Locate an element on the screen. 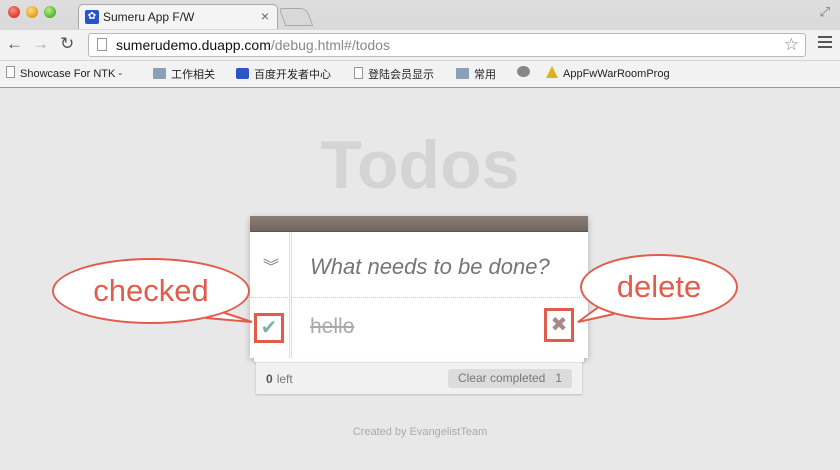 Image resolution: width=840 pixels, height=470 pixels. callout-tails is located at coordinates (410, 314).